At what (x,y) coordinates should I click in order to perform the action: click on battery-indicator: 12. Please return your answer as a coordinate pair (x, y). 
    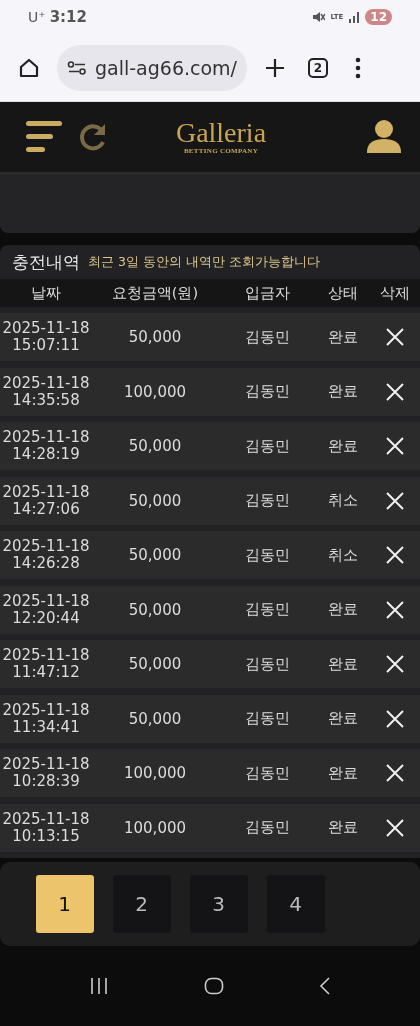
    Looking at the image, I should click on (378, 17).